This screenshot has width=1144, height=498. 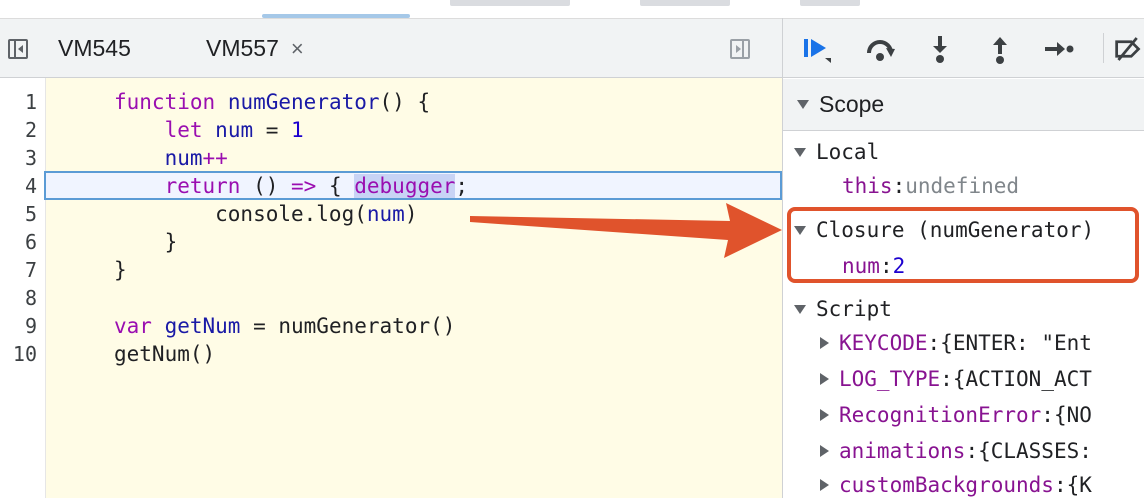 What do you see at coordinates (242, 48) in the screenshot?
I see `tab-label: VM557` at bounding box center [242, 48].